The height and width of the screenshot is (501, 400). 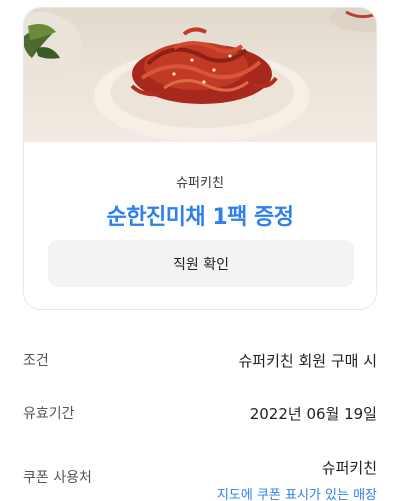 I want to click on coupon-title: 순한진미채 1팩 증정, so click(x=200, y=217).